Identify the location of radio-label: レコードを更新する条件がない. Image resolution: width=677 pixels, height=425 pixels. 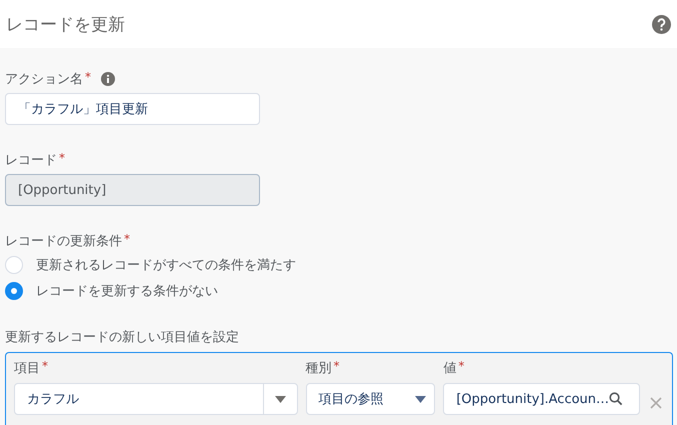
(127, 291).